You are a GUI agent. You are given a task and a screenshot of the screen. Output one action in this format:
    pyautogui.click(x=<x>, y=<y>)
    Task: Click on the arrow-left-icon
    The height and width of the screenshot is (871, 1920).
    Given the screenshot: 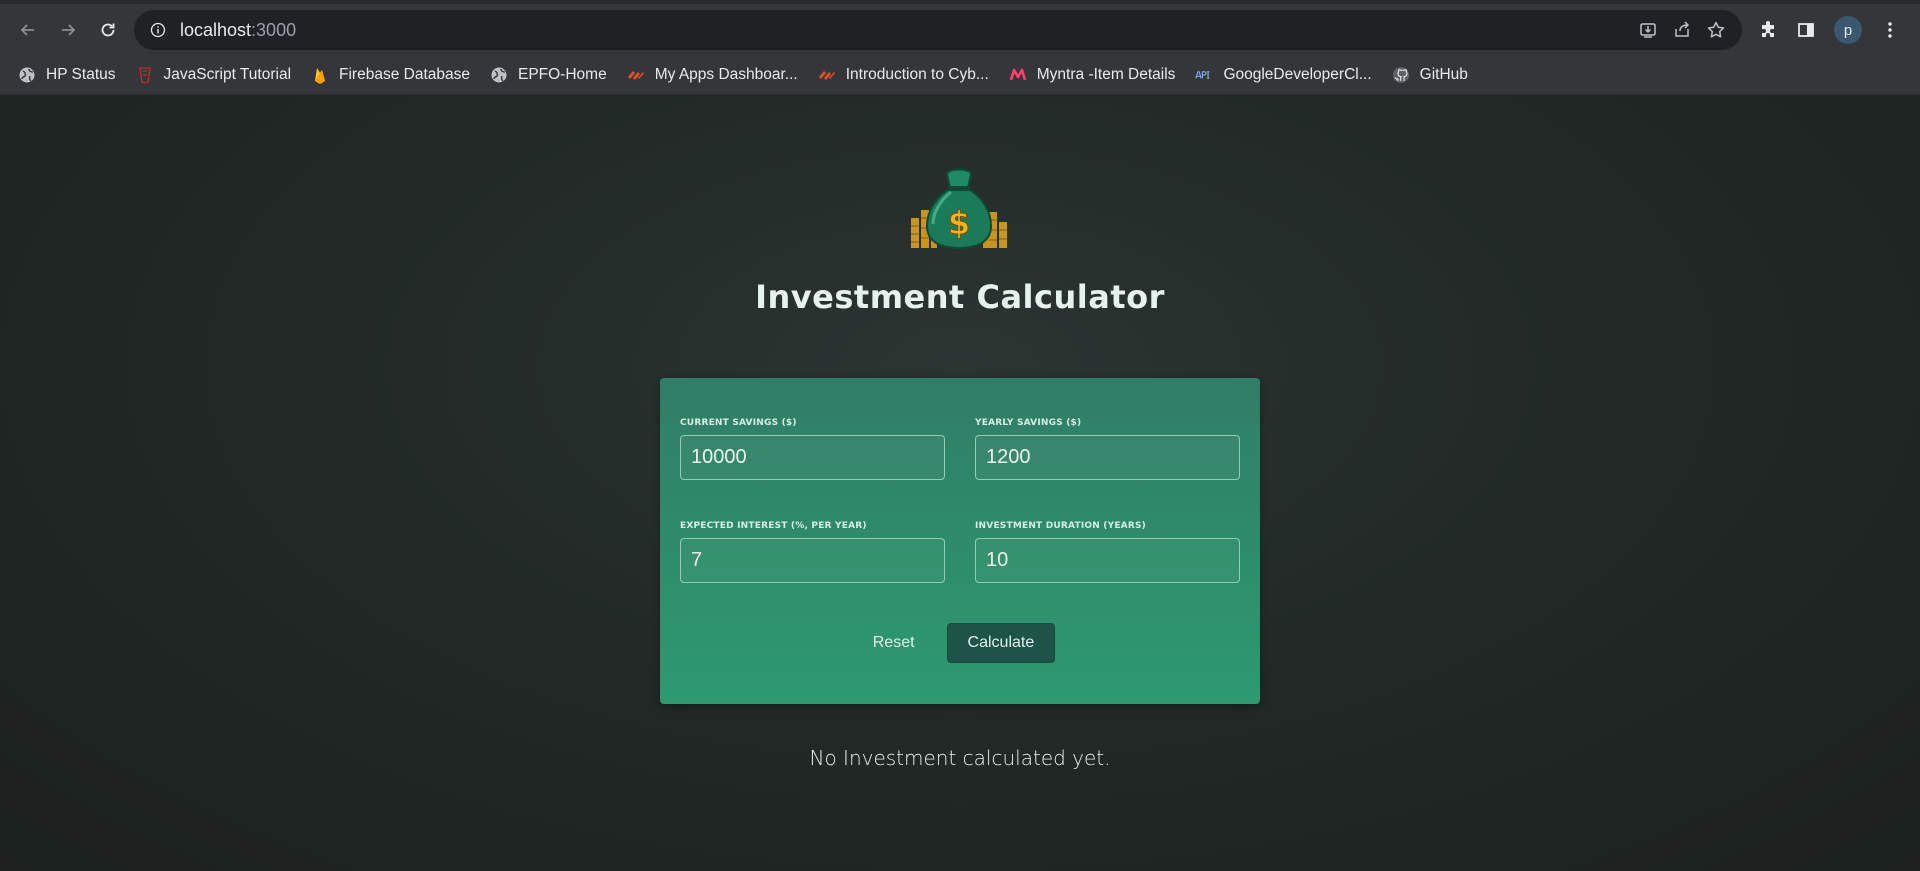 What is the action you would take?
    pyautogui.click(x=27, y=30)
    